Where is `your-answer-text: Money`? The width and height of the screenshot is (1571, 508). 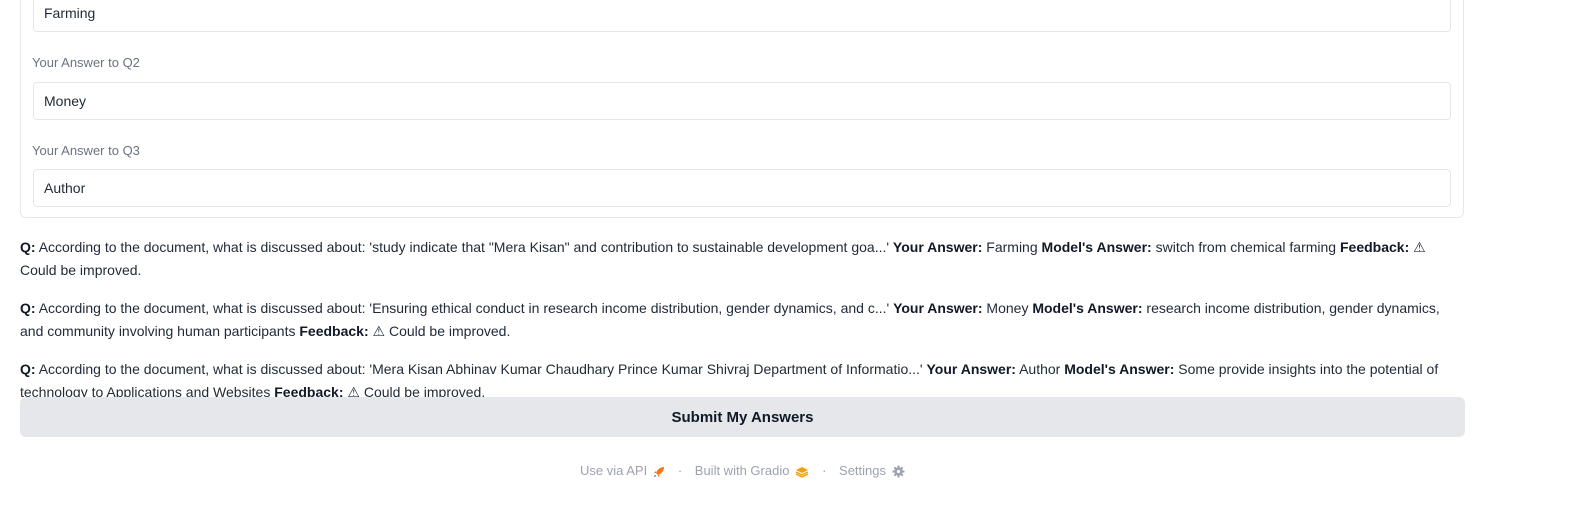
your-answer-text: Money is located at coordinates (1007, 308).